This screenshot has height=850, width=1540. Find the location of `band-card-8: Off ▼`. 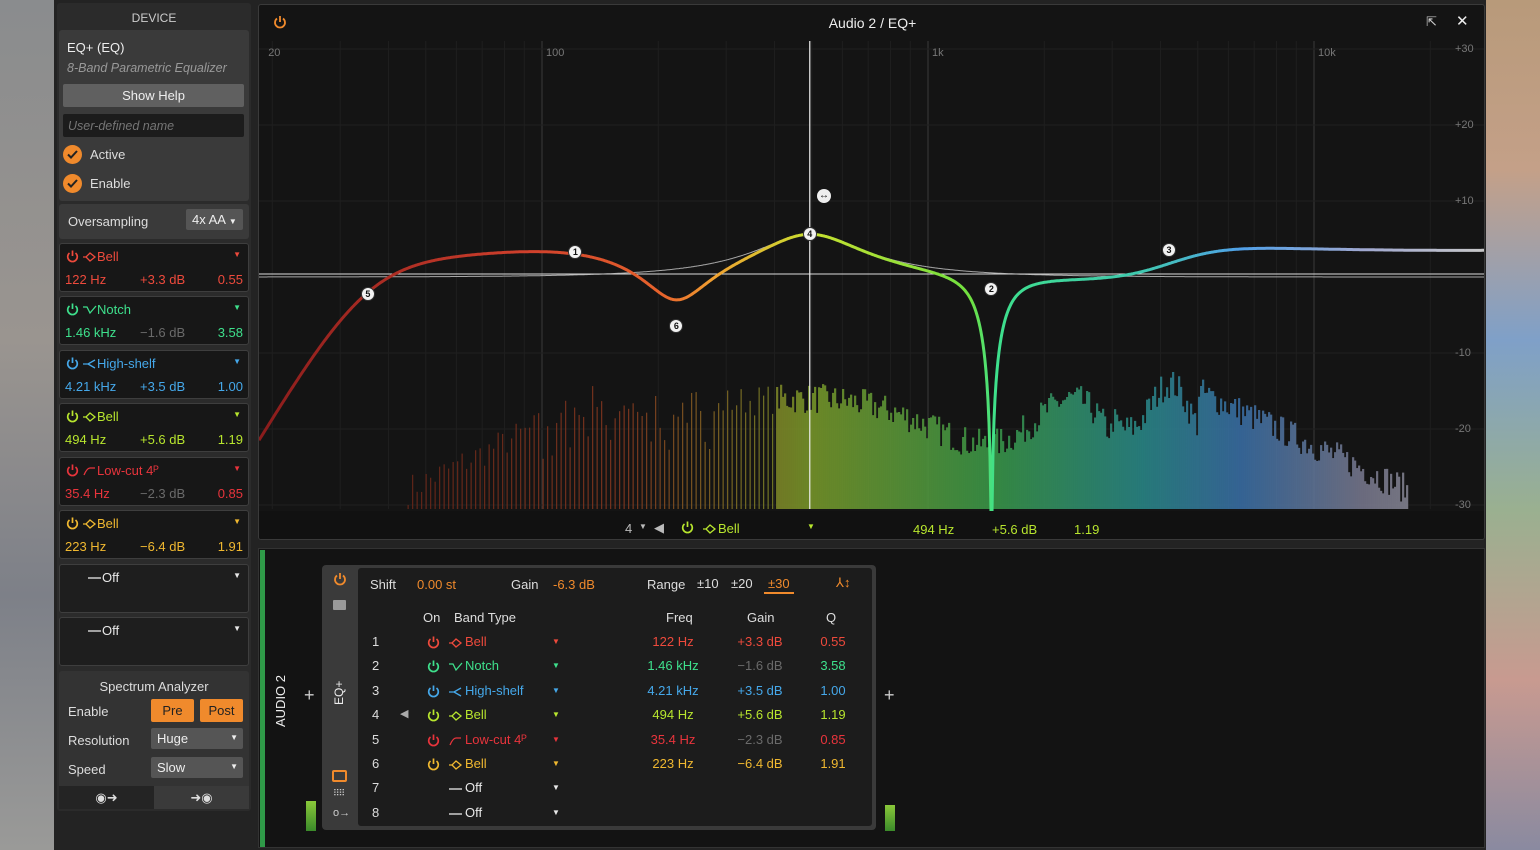

band-card-8: Off ▼ is located at coordinates (154, 641).